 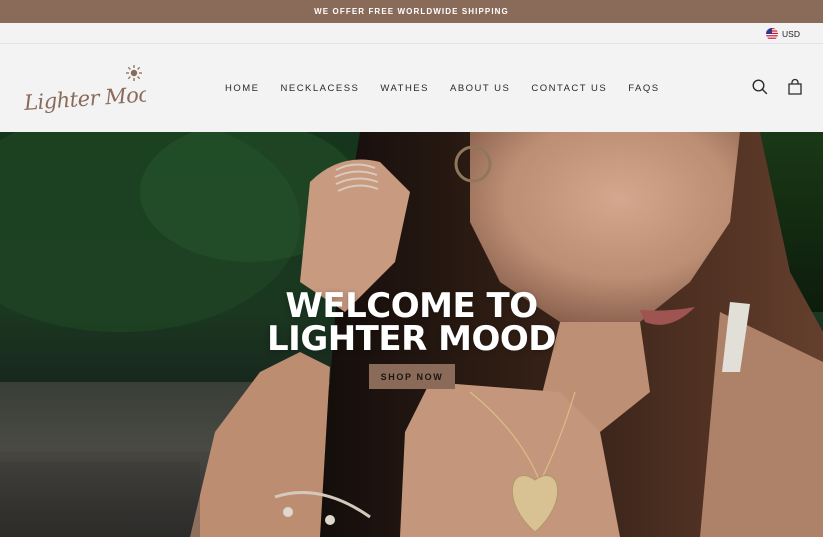 What do you see at coordinates (772, 34) in the screenshot?
I see `us-flag-icon` at bounding box center [772, 34].